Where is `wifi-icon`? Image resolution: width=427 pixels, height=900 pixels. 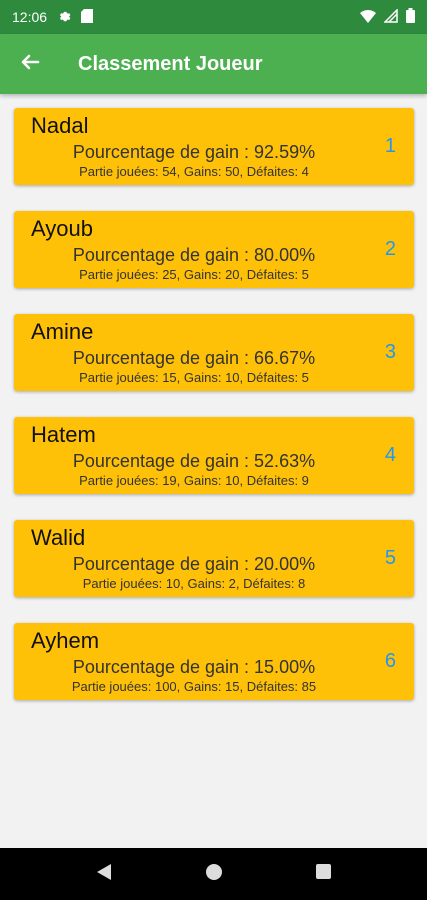 wifi-icon is located at coordinates (368, 17).